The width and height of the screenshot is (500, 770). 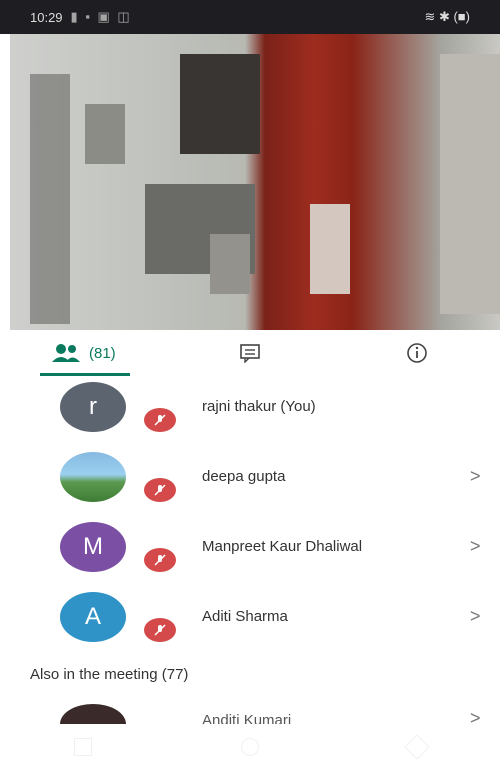 I want to click on status-left: 10:29 ▮ ▪ ▣ ◫, so click(x=81, y=17).